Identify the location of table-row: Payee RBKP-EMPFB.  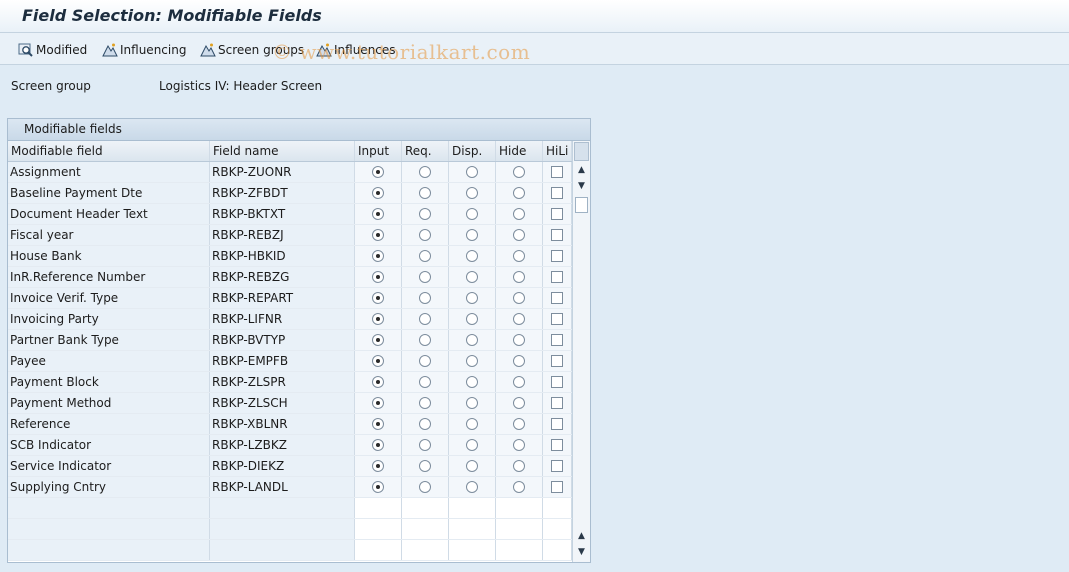
(290, 361).